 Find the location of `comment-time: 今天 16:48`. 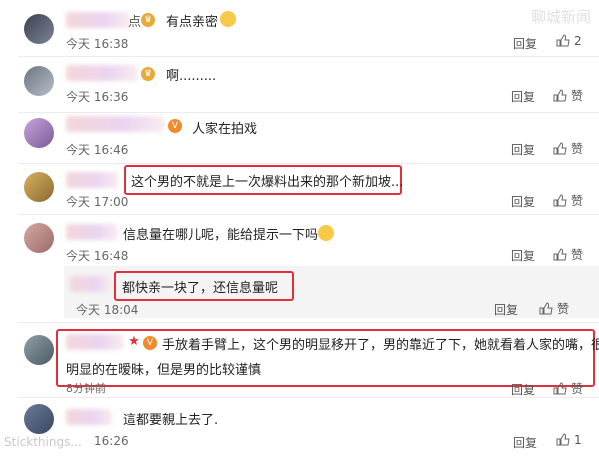

comment-time: 今天 16:48 is located at coordinates (97, 256).